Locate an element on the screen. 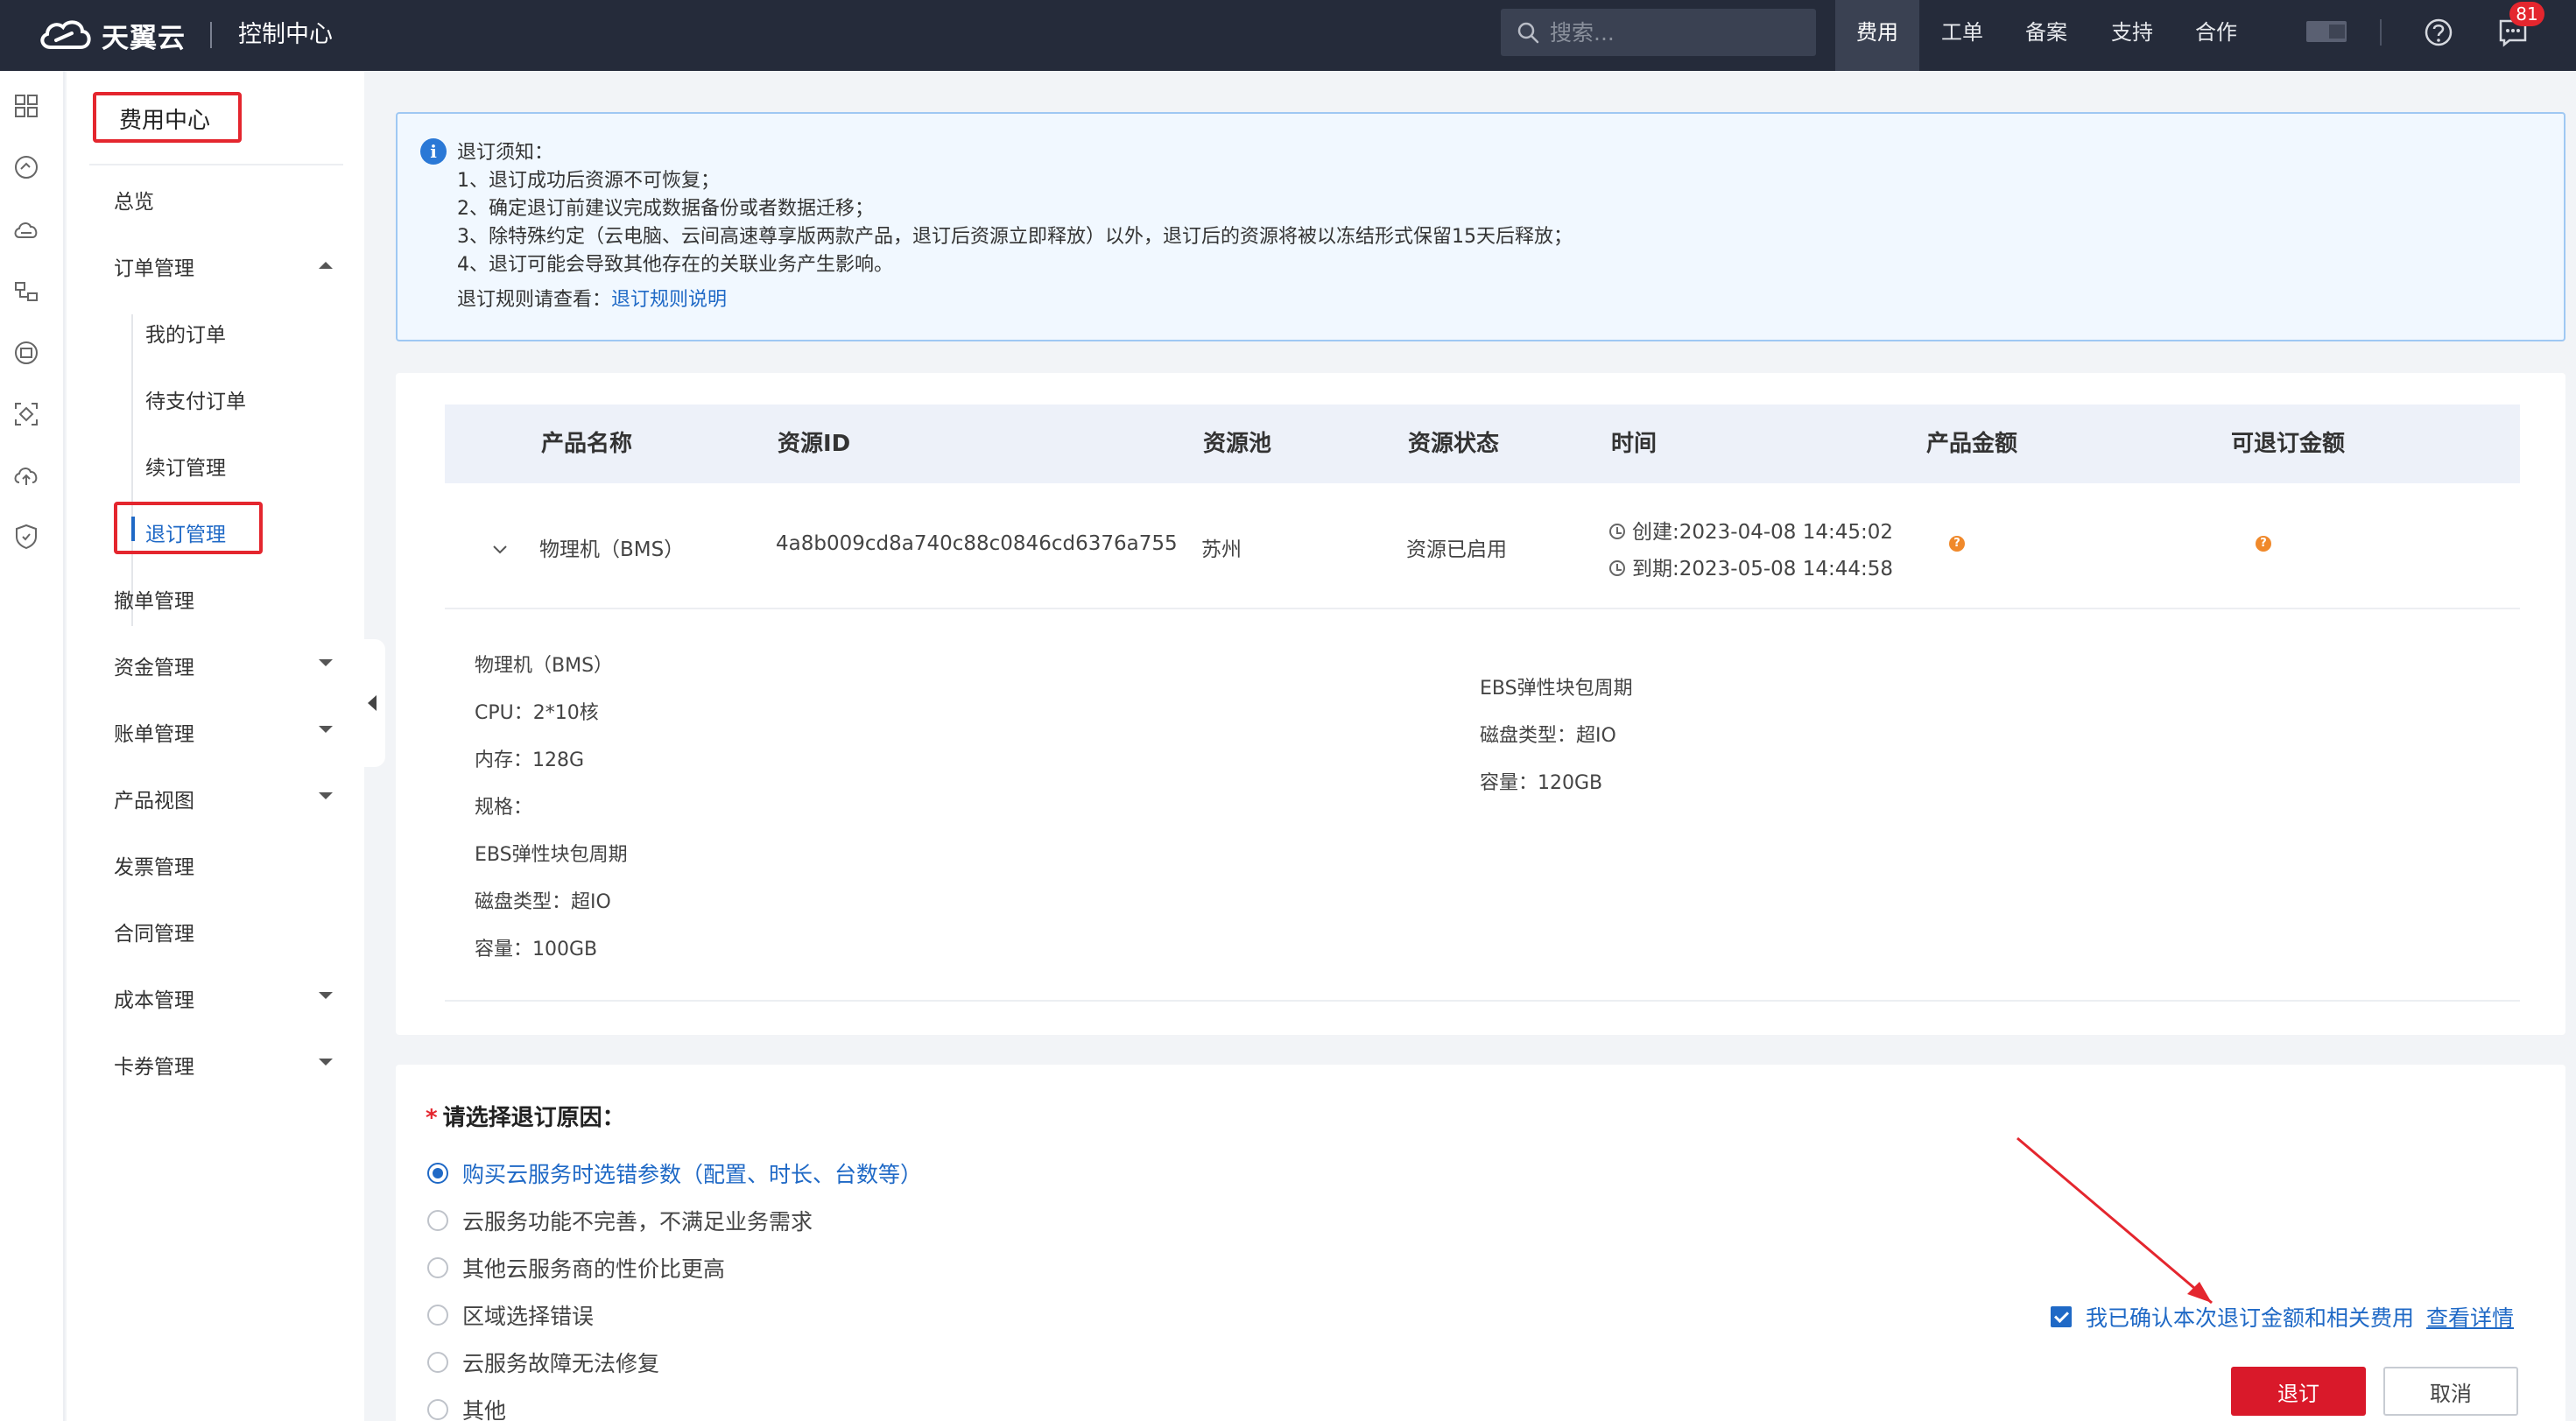 The height and width of the screenshot is (1421, 2576). column-header-product: 产品名称 is located at coordinates (587, 444).